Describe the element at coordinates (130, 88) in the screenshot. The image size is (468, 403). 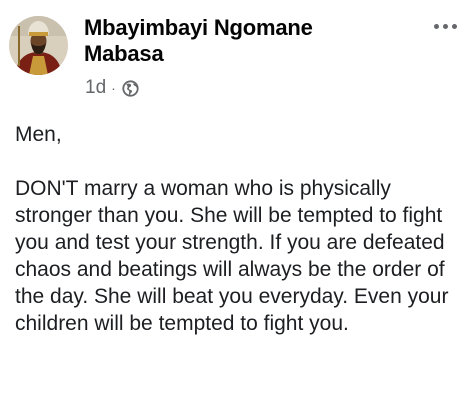
I see `globe-icon` at that location.